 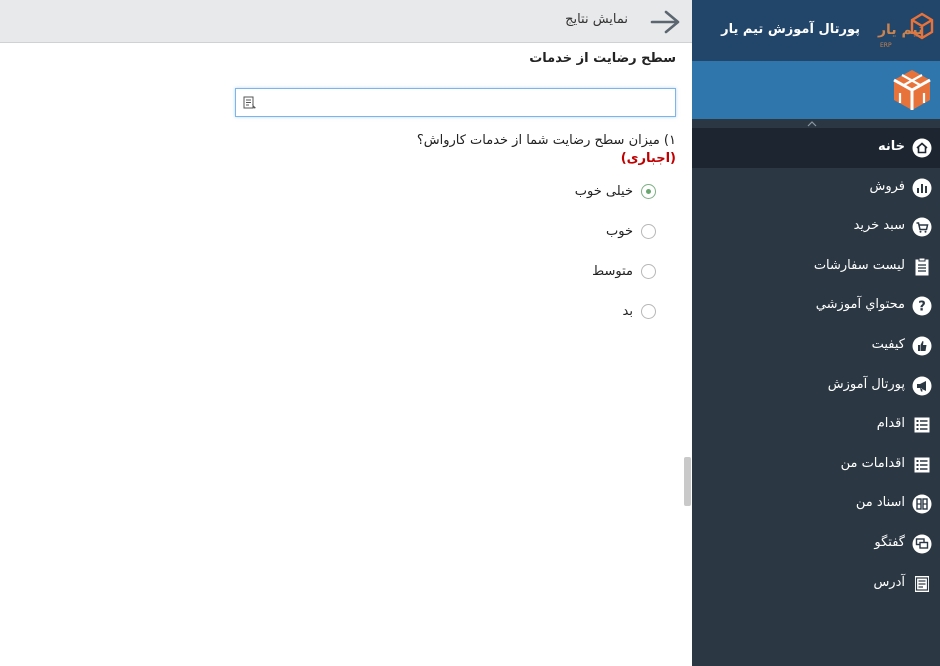 What do you see at coordinates (872, 463) in the screenshot?
I see `sidebar-item-label: اقدامات من` at bounding box center [872, 463].